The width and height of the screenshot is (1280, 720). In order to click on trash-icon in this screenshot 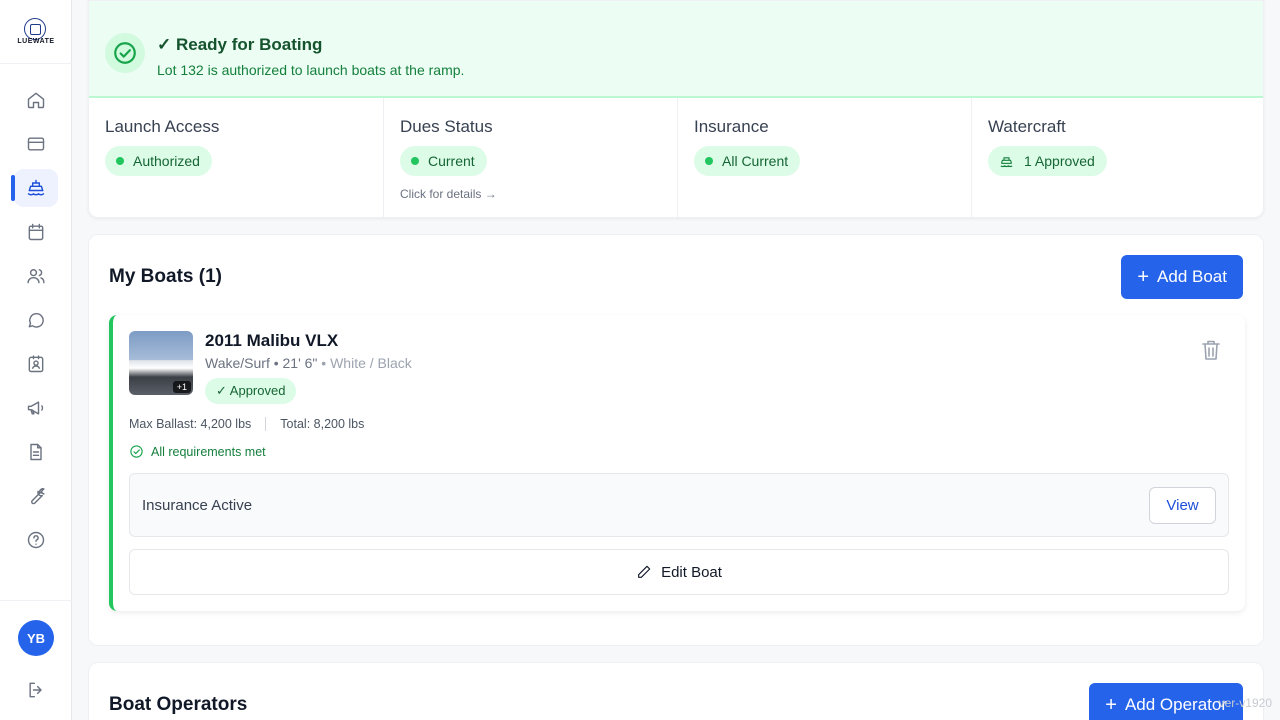, I will do `click(1211, 350)`.